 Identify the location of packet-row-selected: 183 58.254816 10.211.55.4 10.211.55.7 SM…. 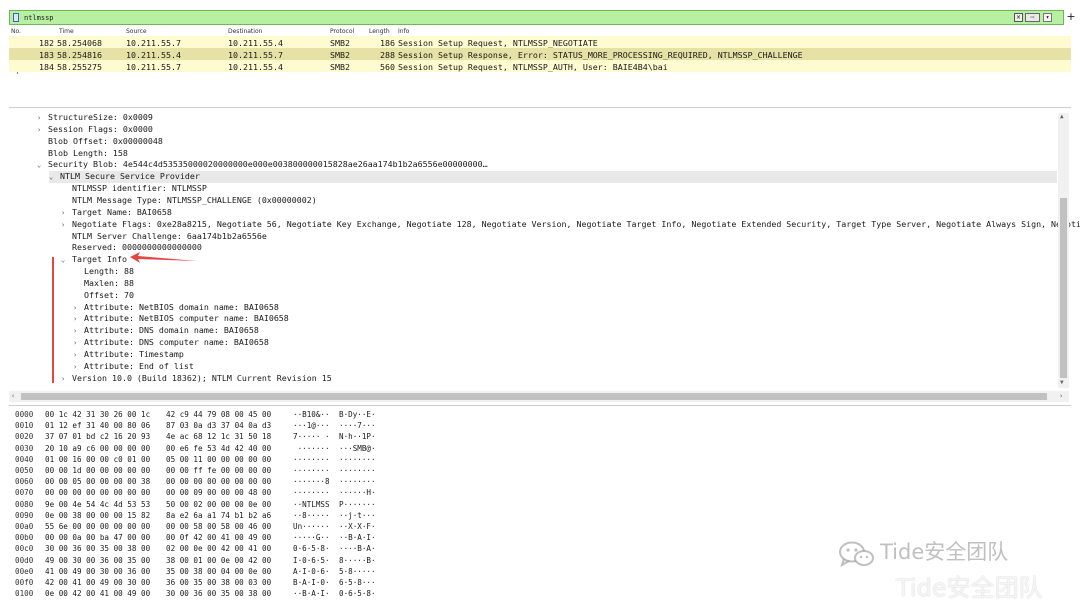
(540, 54).